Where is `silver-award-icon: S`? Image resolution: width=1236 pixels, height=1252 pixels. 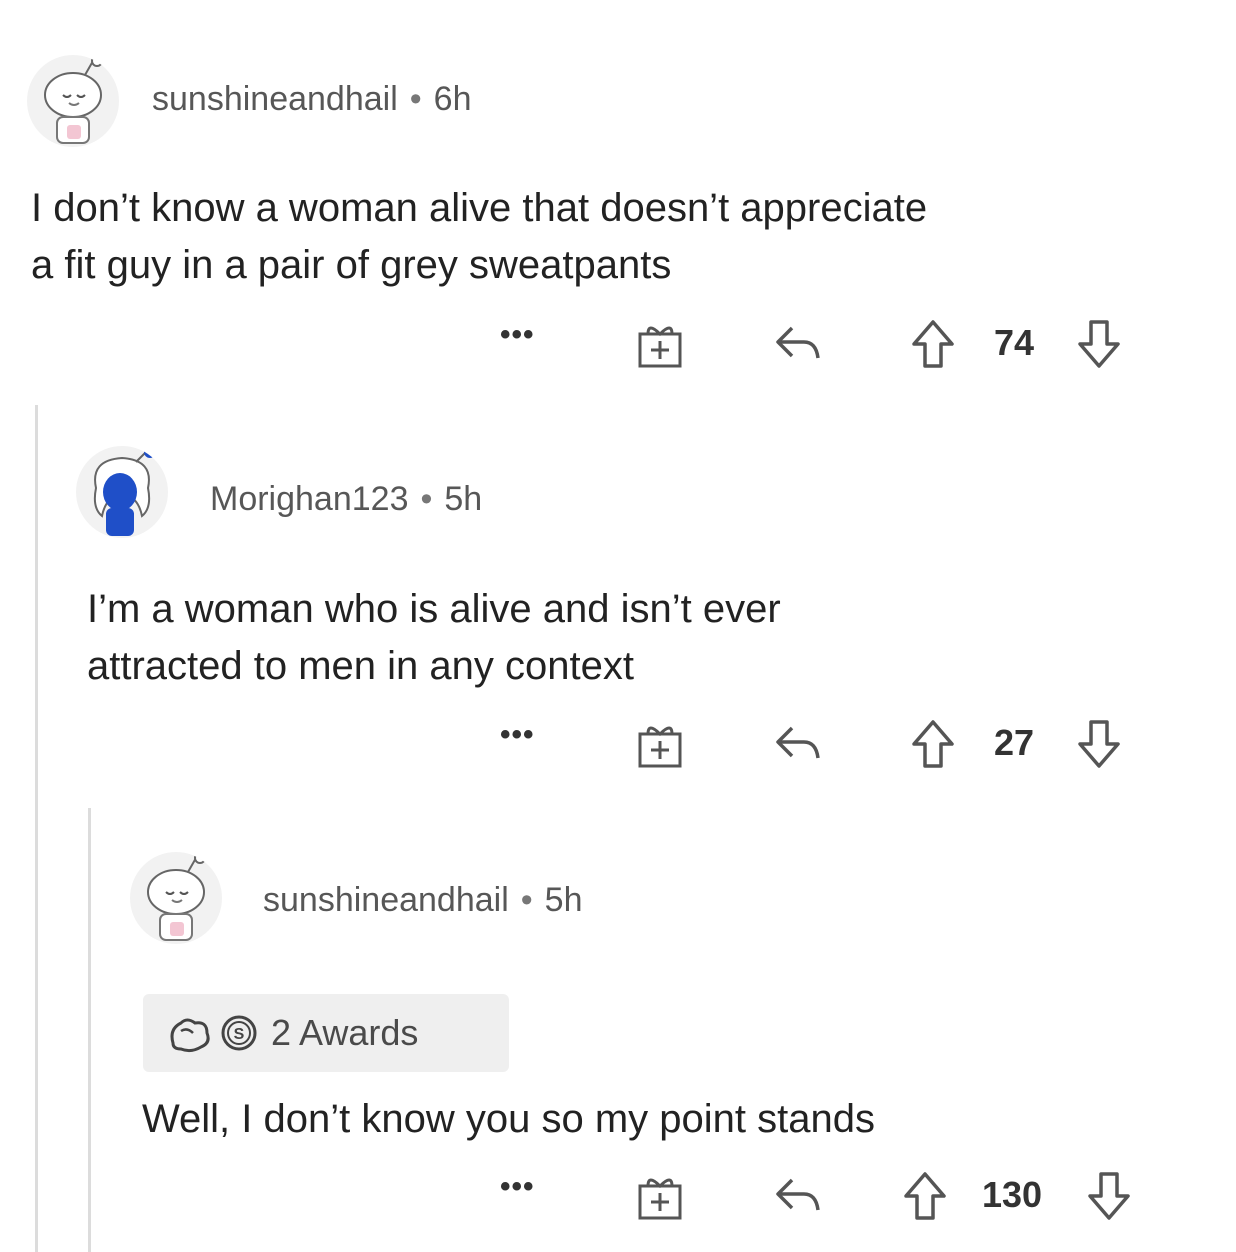 silver-award-icon: S is located at coordinates (239, 1033).